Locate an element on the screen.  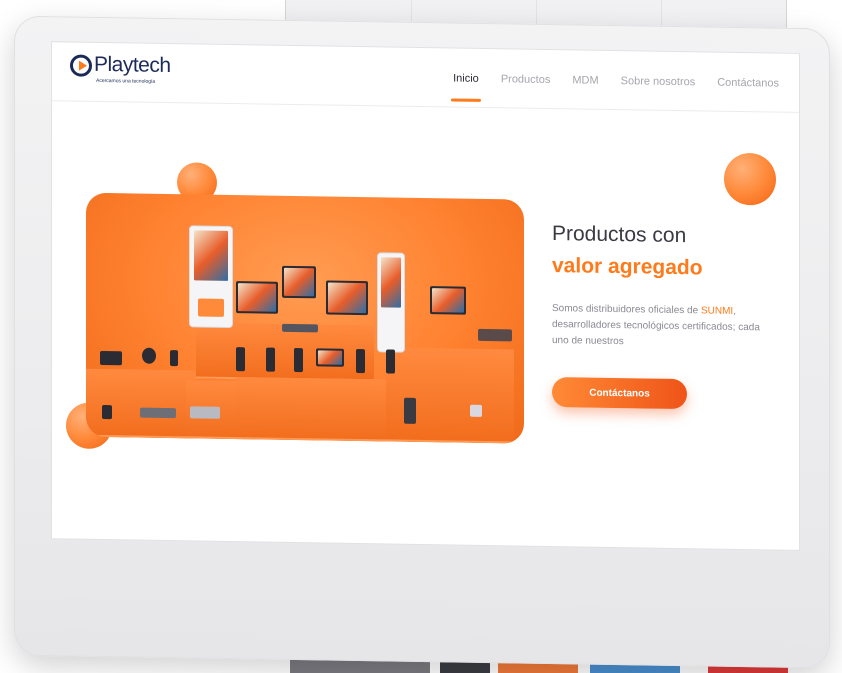
contact-button: Contáctanos is located at coordinates (619, 393).